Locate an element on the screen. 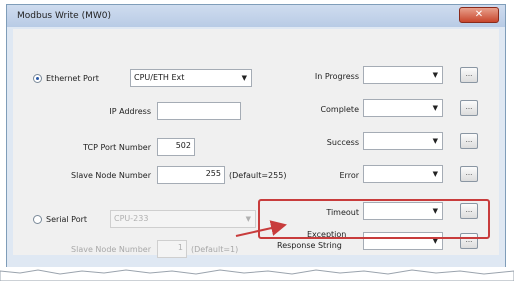  success-select: ▼ is located at coordinates (403, 141).